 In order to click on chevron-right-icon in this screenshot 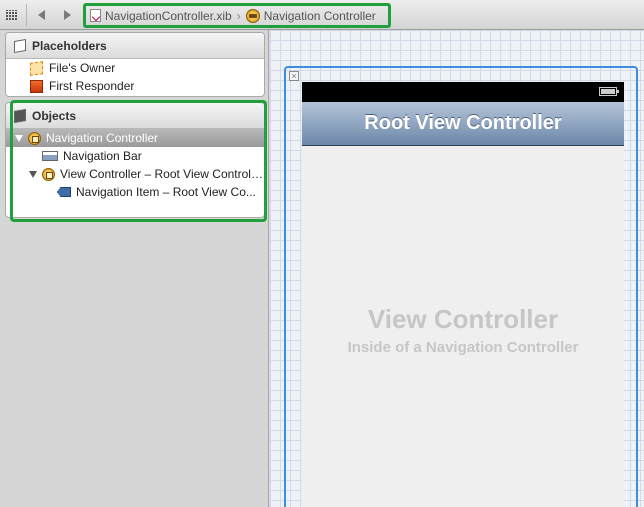, I will do `click(67, 15)`.